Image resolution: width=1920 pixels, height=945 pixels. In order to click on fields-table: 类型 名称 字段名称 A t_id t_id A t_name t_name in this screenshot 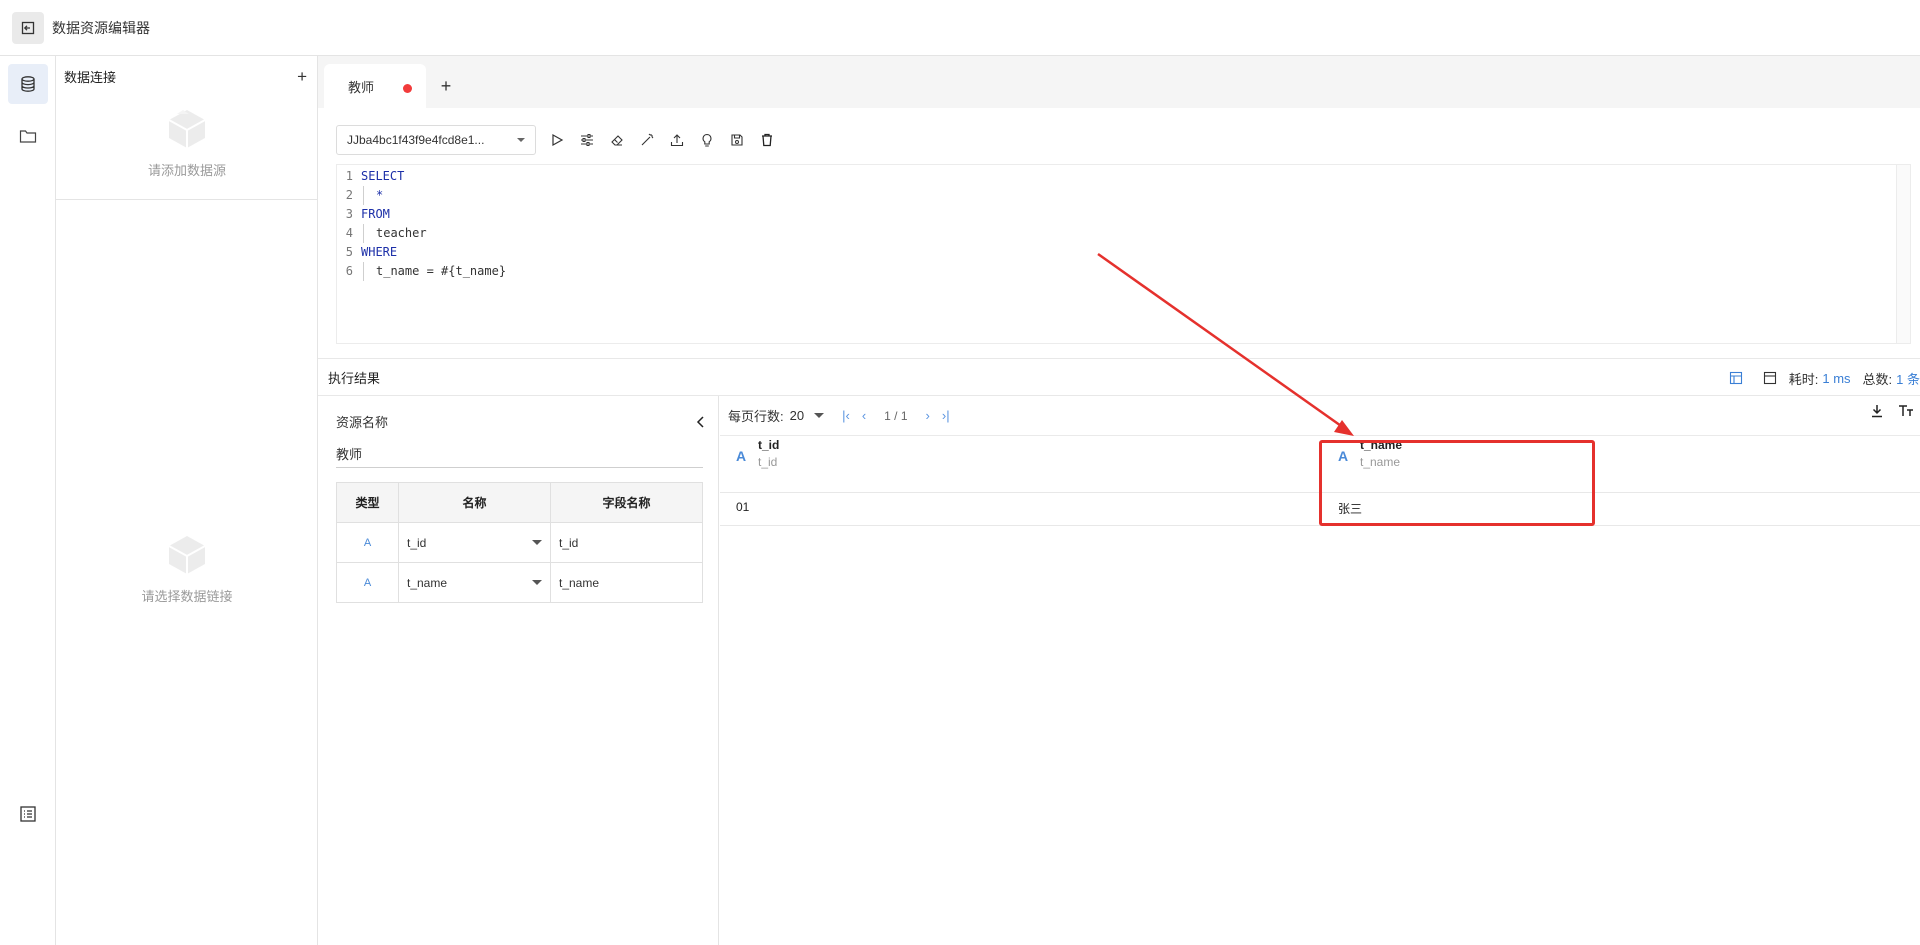, I will do `click(519, 542)`.